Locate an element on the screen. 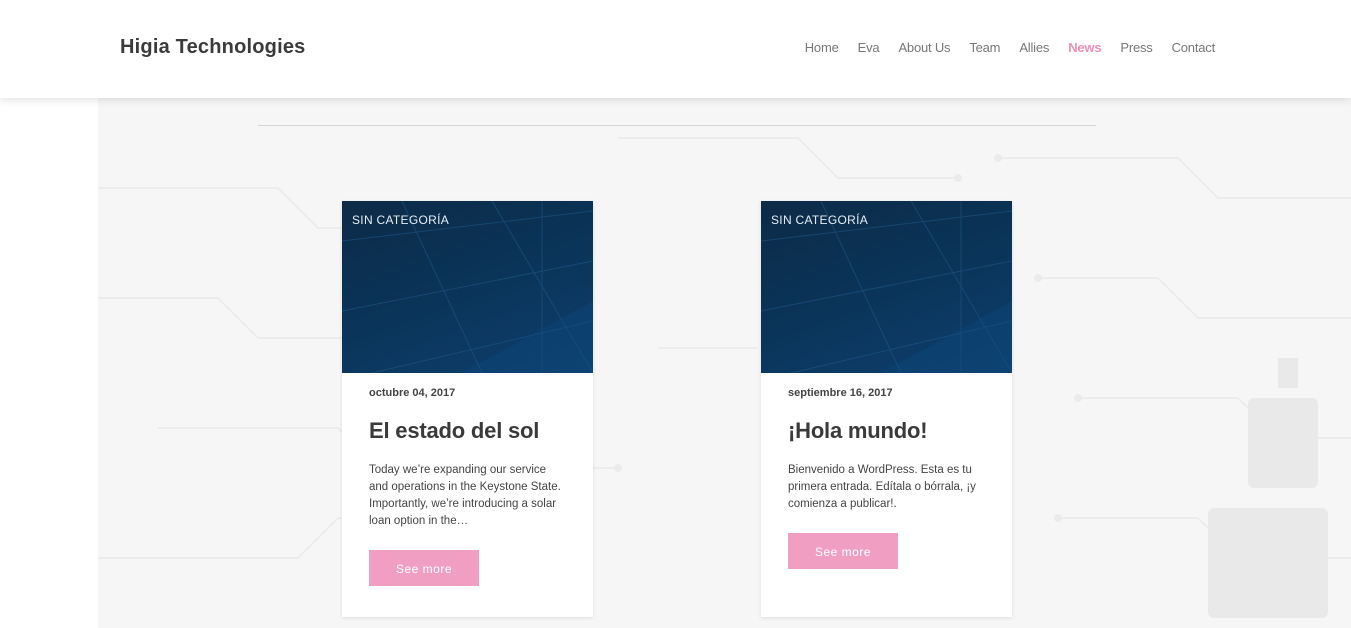 Image resolution: width=1351 pixels, height=628 pixels. post-date: octubre 04, 2017 is located at coordinates (412, 393).